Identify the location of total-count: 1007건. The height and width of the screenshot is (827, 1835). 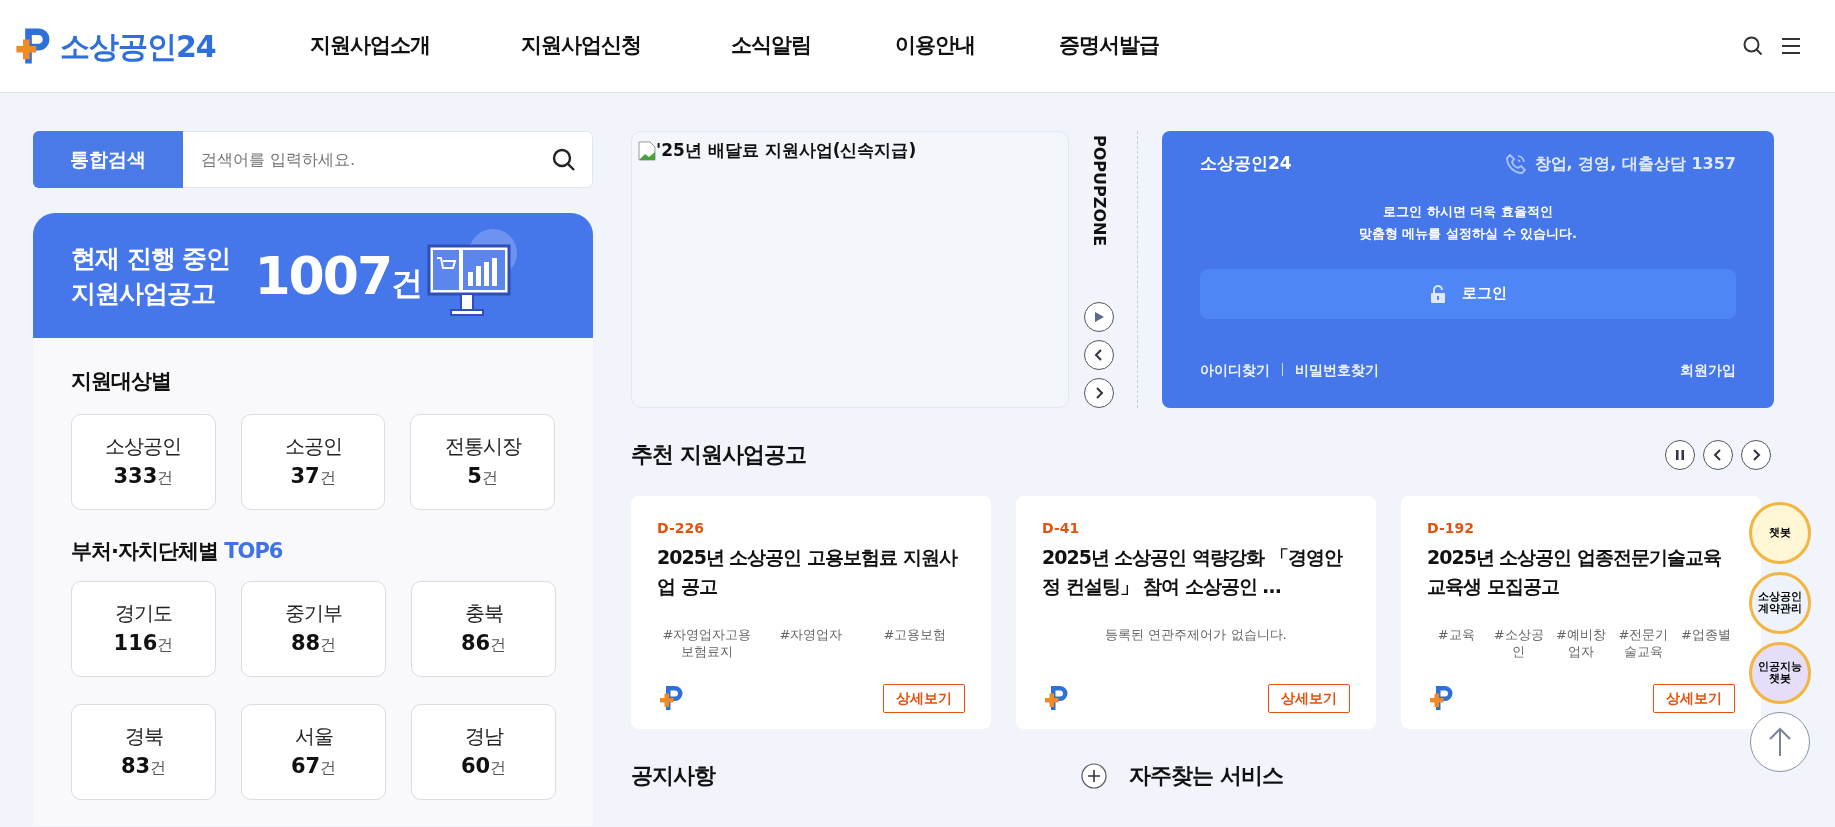
(338, 276).